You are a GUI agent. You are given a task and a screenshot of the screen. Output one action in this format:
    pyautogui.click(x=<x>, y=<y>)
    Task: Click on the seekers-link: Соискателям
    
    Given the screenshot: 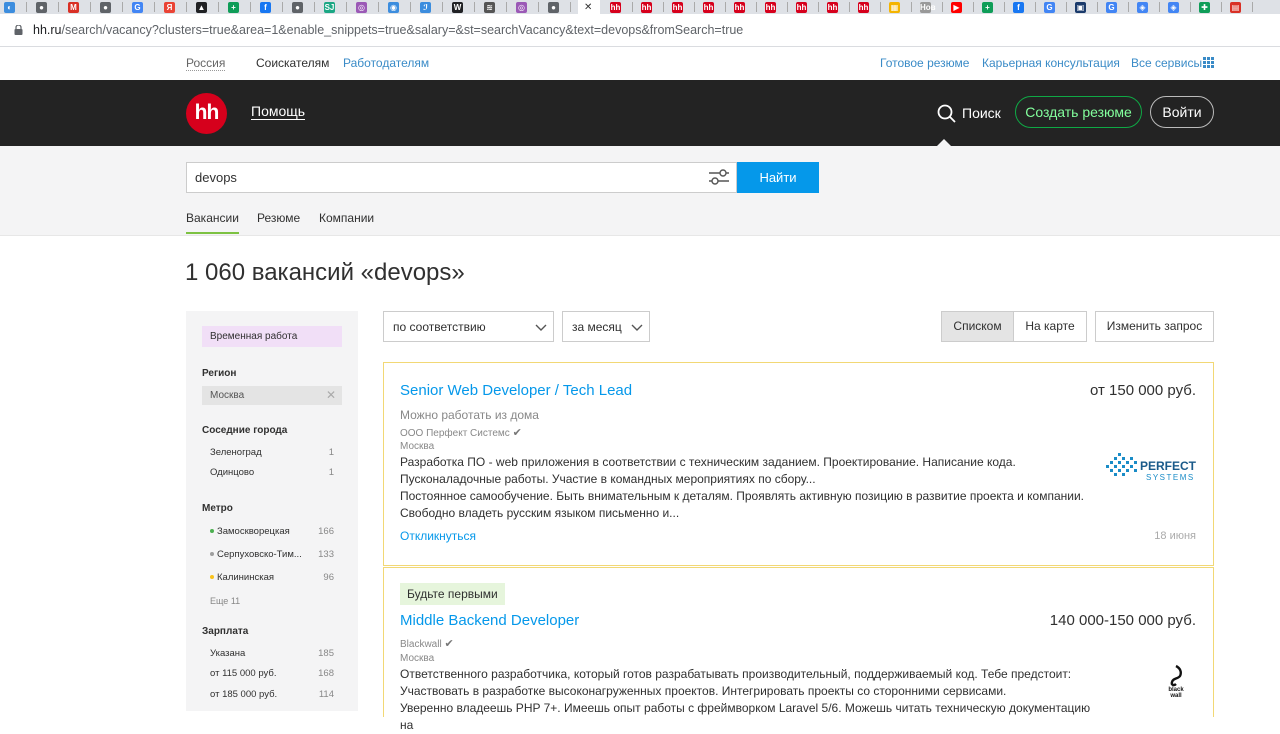 What is the action you would take?
    pyautogui.click(x=292, y=63)
    